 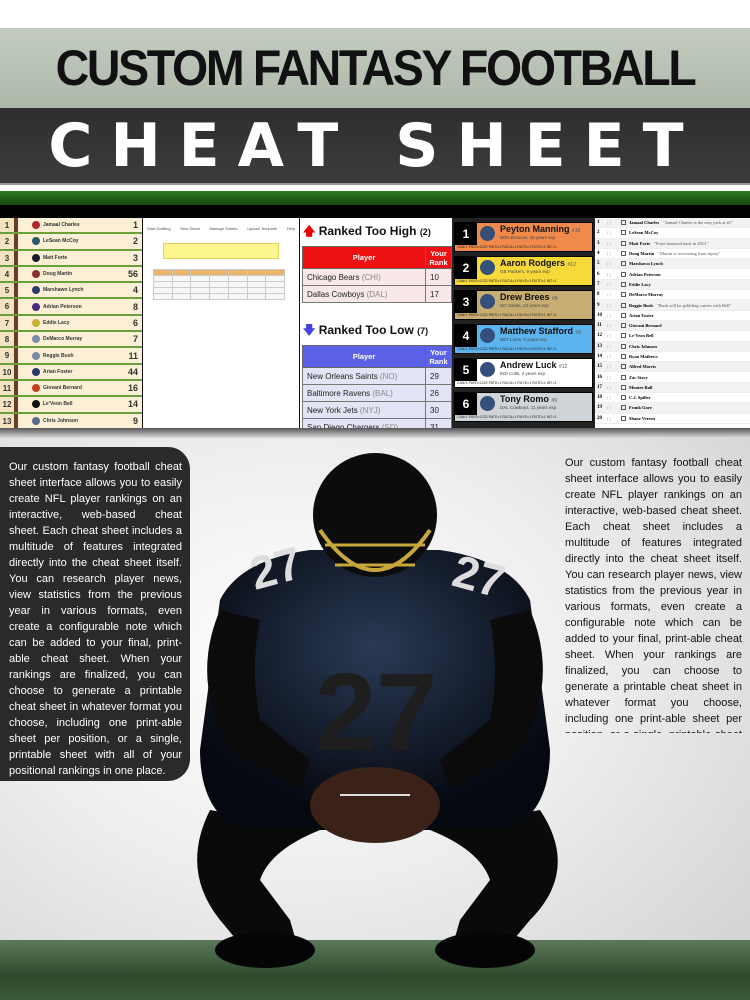 I want to click on compare-row: New York Jets (NYJ) 30, so click(x=377, y=410).